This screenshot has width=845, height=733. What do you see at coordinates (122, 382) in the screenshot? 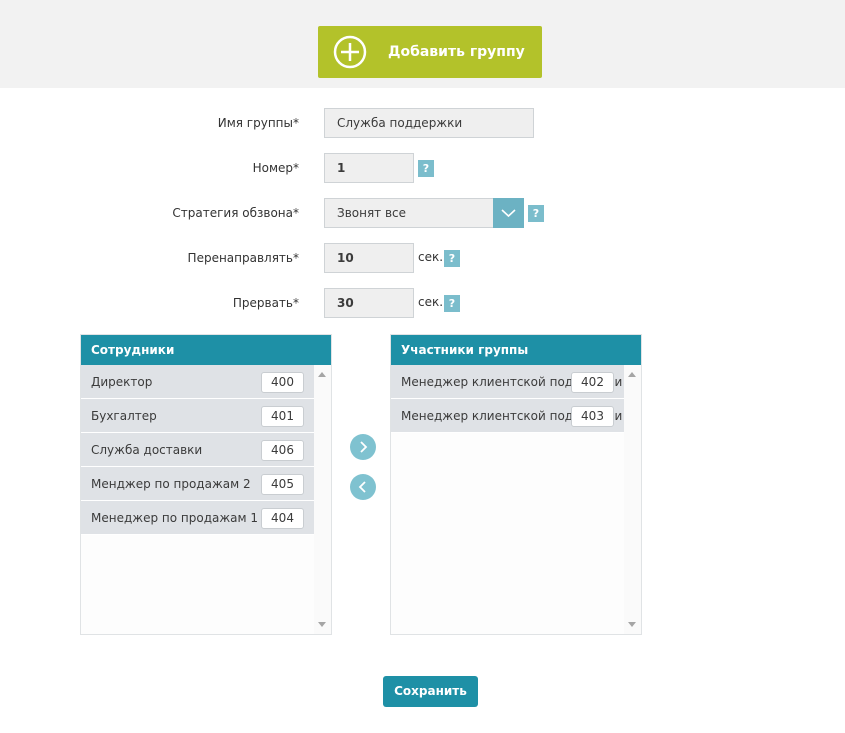
I see `employee-name: Директор` at bounding box center [122, 382].